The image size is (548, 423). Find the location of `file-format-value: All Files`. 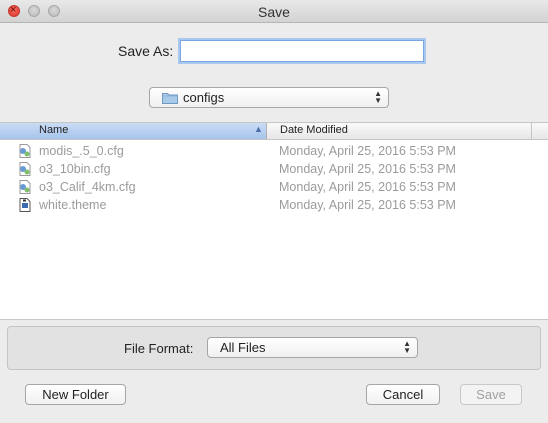

file-format-value: All Files is located at coordinates (243, 347).